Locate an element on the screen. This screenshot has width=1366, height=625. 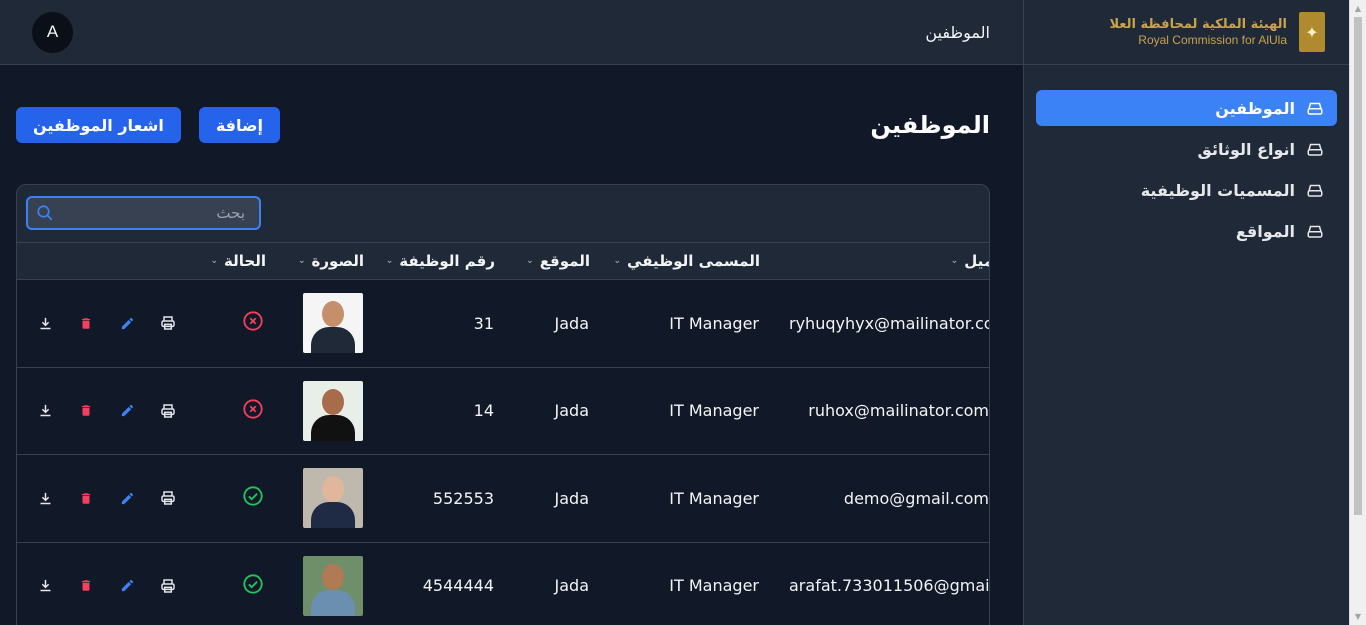
topbar-title: الموظفين is located at coordinates (957, 32).